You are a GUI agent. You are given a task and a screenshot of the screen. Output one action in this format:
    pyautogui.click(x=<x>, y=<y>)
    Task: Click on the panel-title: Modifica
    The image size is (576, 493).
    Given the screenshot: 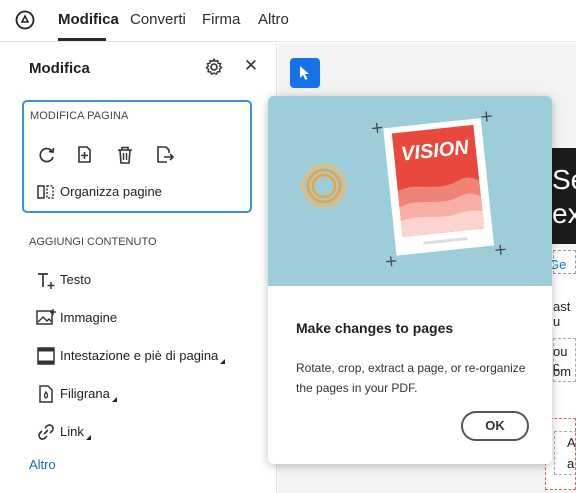 What is the action you would take?
    pyautogui.click(x=59, y=68)
    